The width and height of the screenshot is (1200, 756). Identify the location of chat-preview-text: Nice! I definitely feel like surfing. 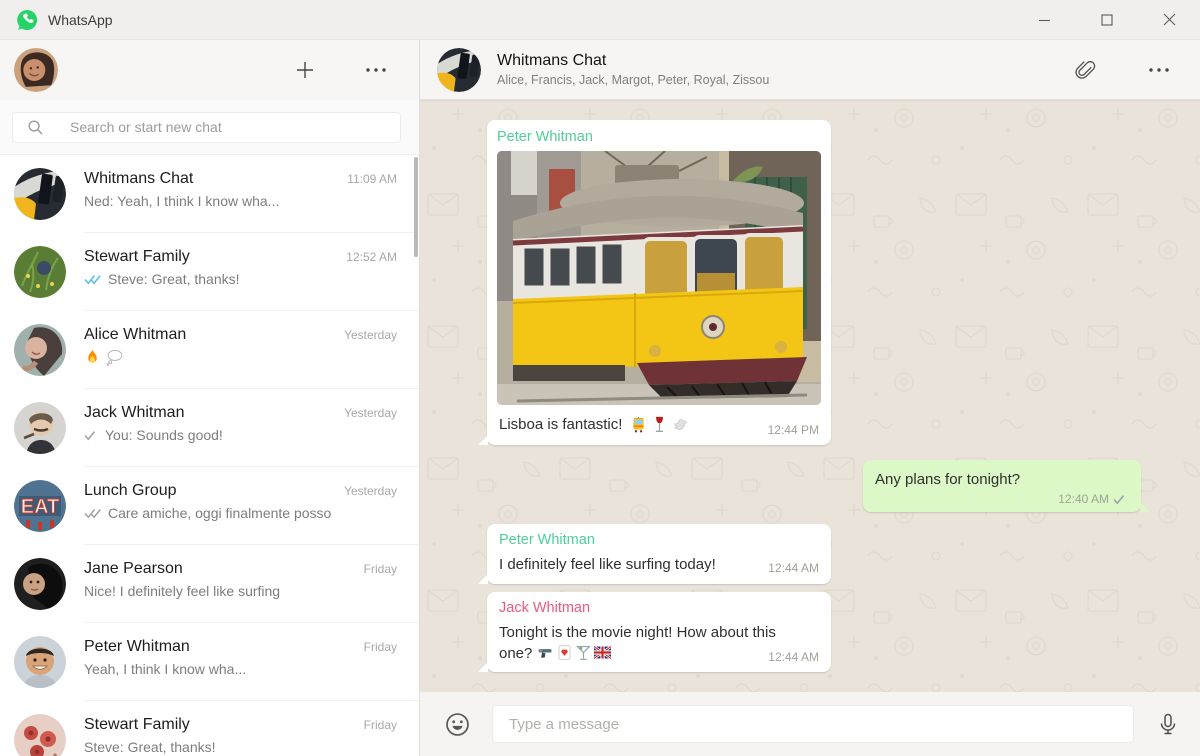
(182, 591).